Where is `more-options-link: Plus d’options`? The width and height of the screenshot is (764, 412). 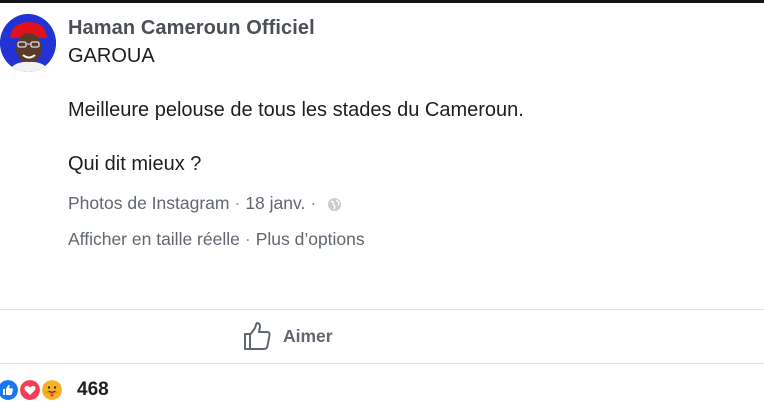
more-options-link: Plus d’options is located at coordinates (310, 239).